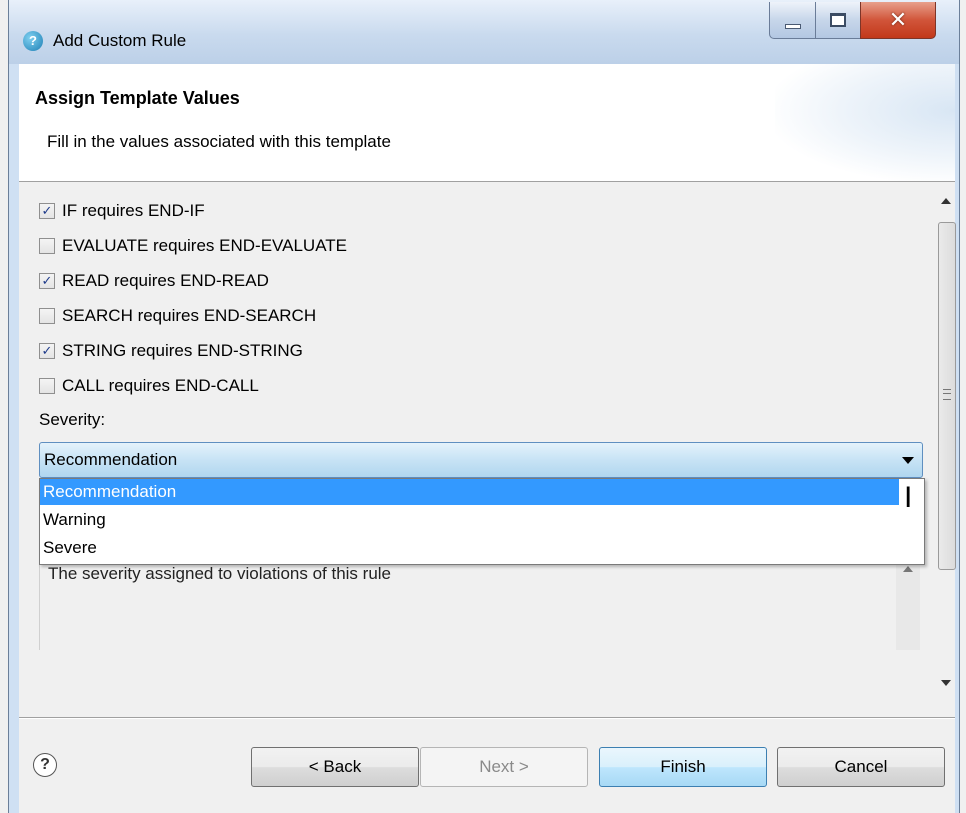 The image size is (966, 813). What do you see at coordinates (165, 280) in the screenshot?
I see `checkbox-label: READ requires END-READ` at bounding box center [165, 280].